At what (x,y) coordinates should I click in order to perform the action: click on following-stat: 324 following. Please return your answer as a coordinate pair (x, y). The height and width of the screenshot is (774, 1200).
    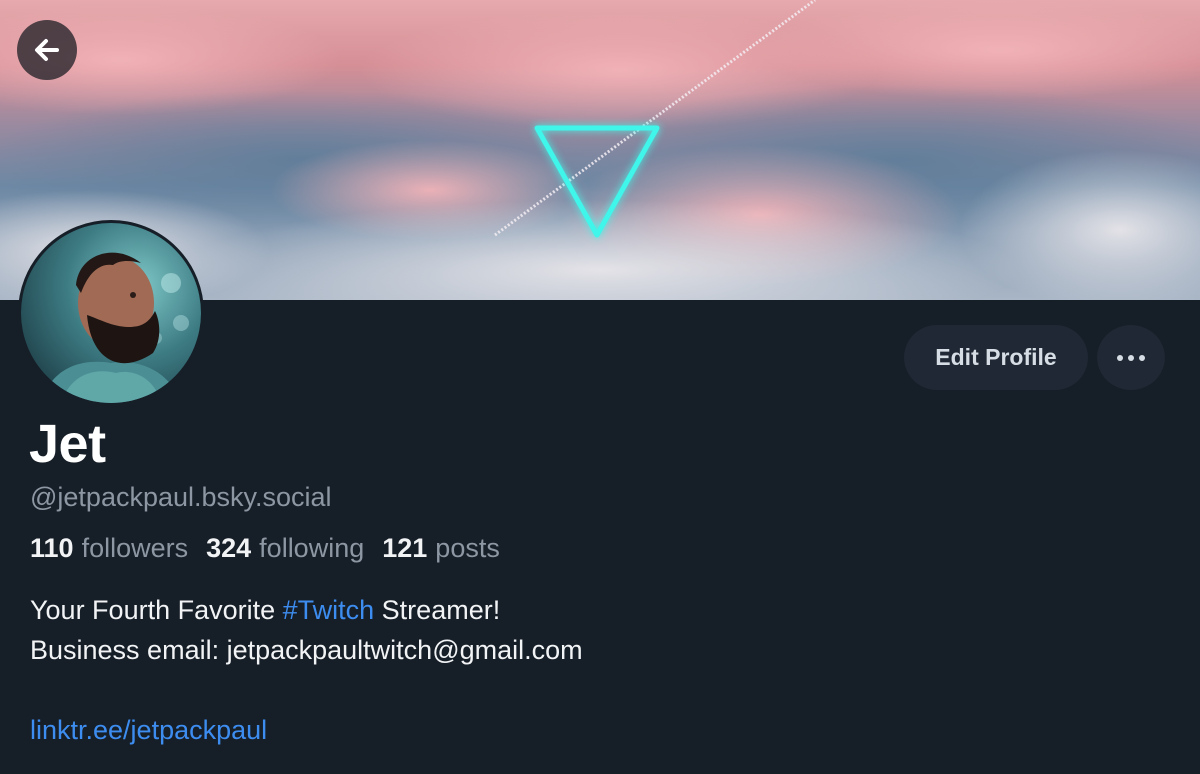
    Looking at the image, I should click on (285, 548).